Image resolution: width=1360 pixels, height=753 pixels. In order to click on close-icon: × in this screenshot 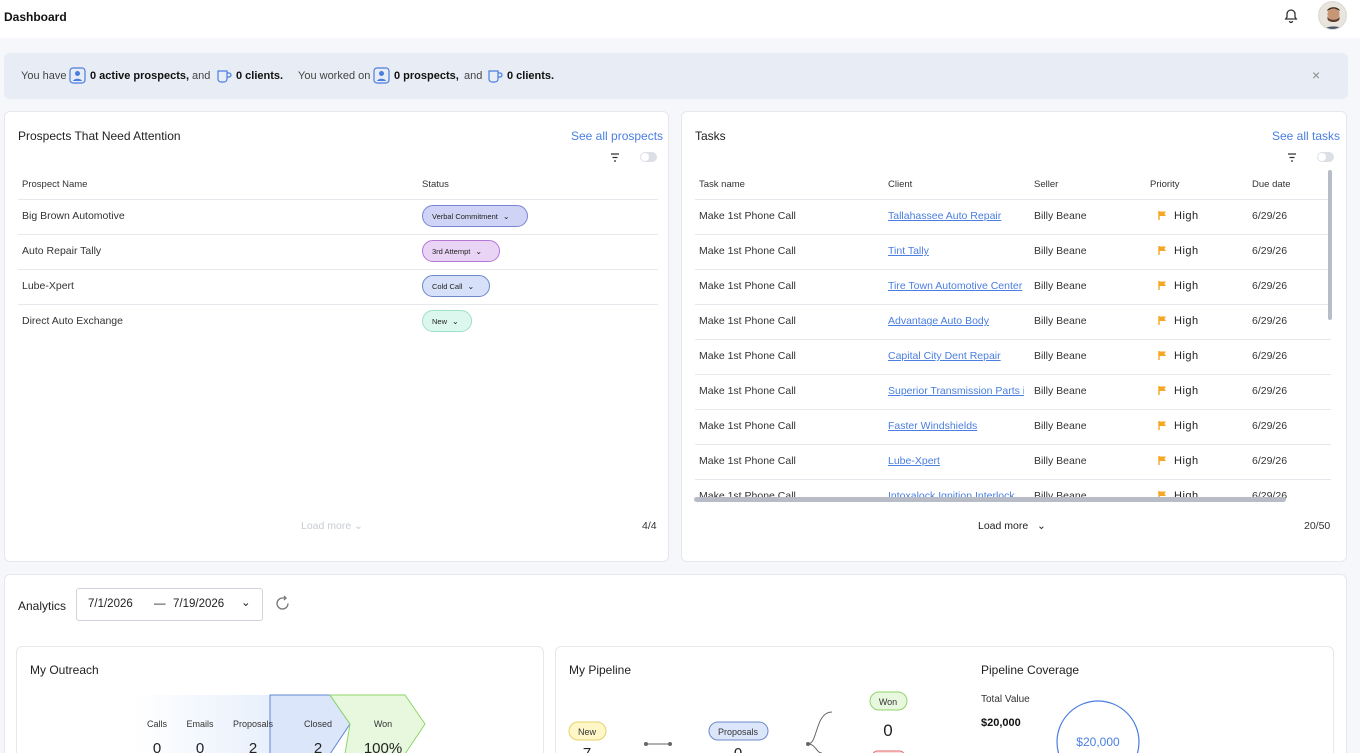, I will do `click(1316, 75)`.